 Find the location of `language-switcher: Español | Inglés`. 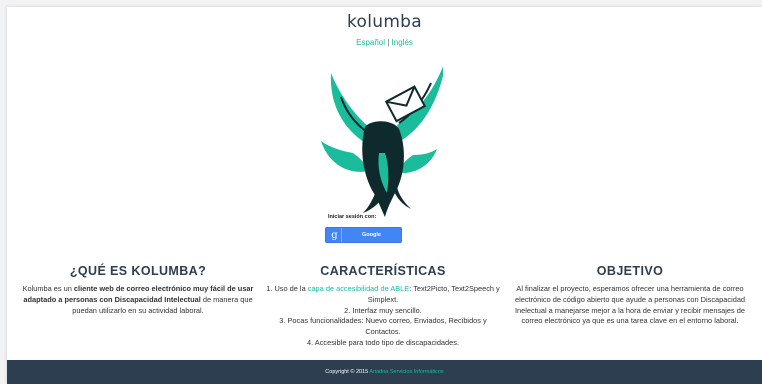

language-switcher: Español | Inglés is located at coordinates (384, 42).